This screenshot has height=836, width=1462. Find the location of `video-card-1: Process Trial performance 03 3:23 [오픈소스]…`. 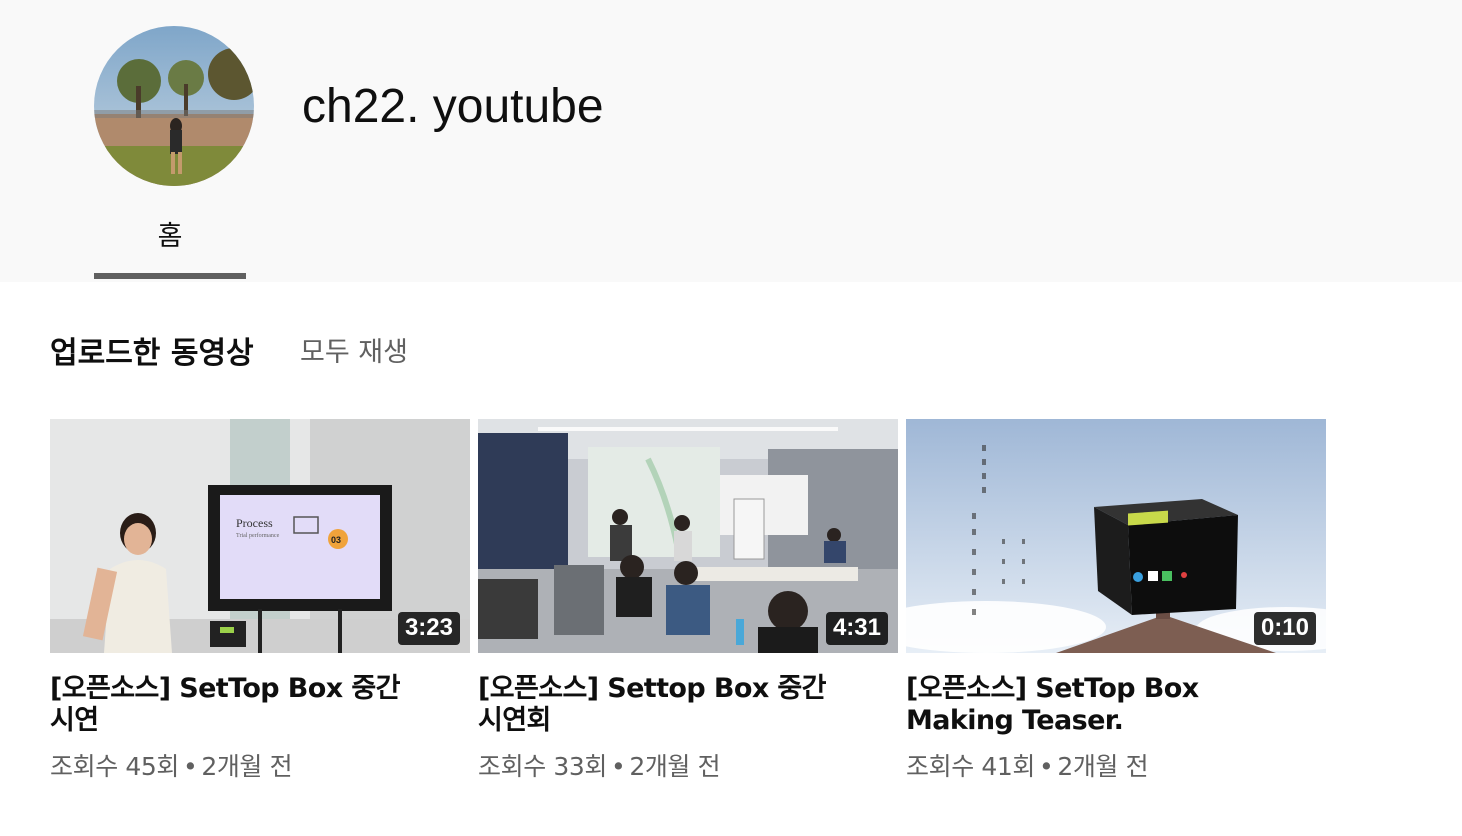

video-card-1: Process Trial performance 03 3:23 [오픈소스]… is located at coordinates (260, 601).